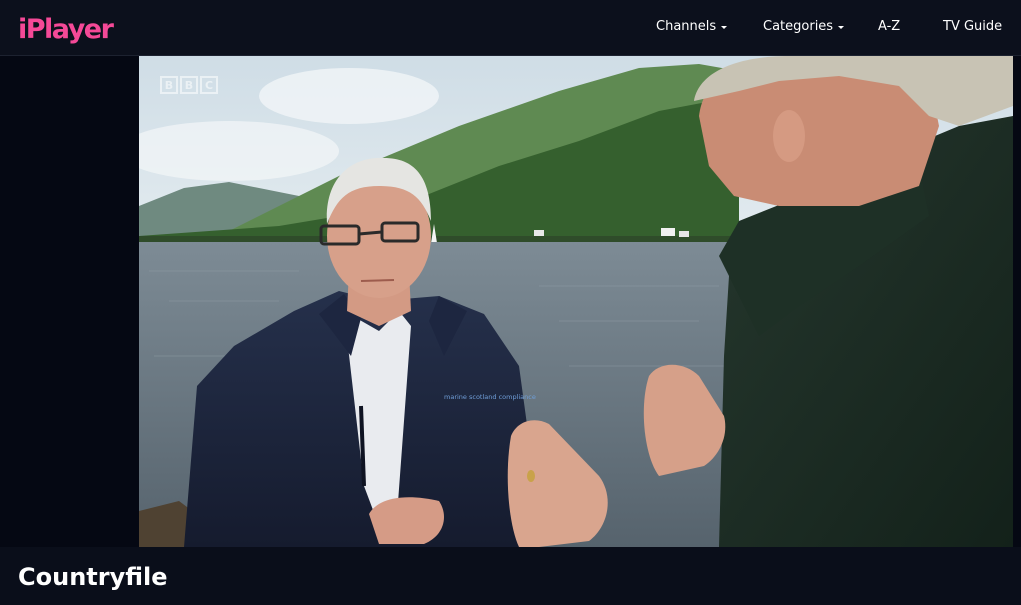 This screenshot has width=1021, height=605. Describe the element at coordinates (69, 301) in the screenshot. I see `player-left-gutter` at that location.